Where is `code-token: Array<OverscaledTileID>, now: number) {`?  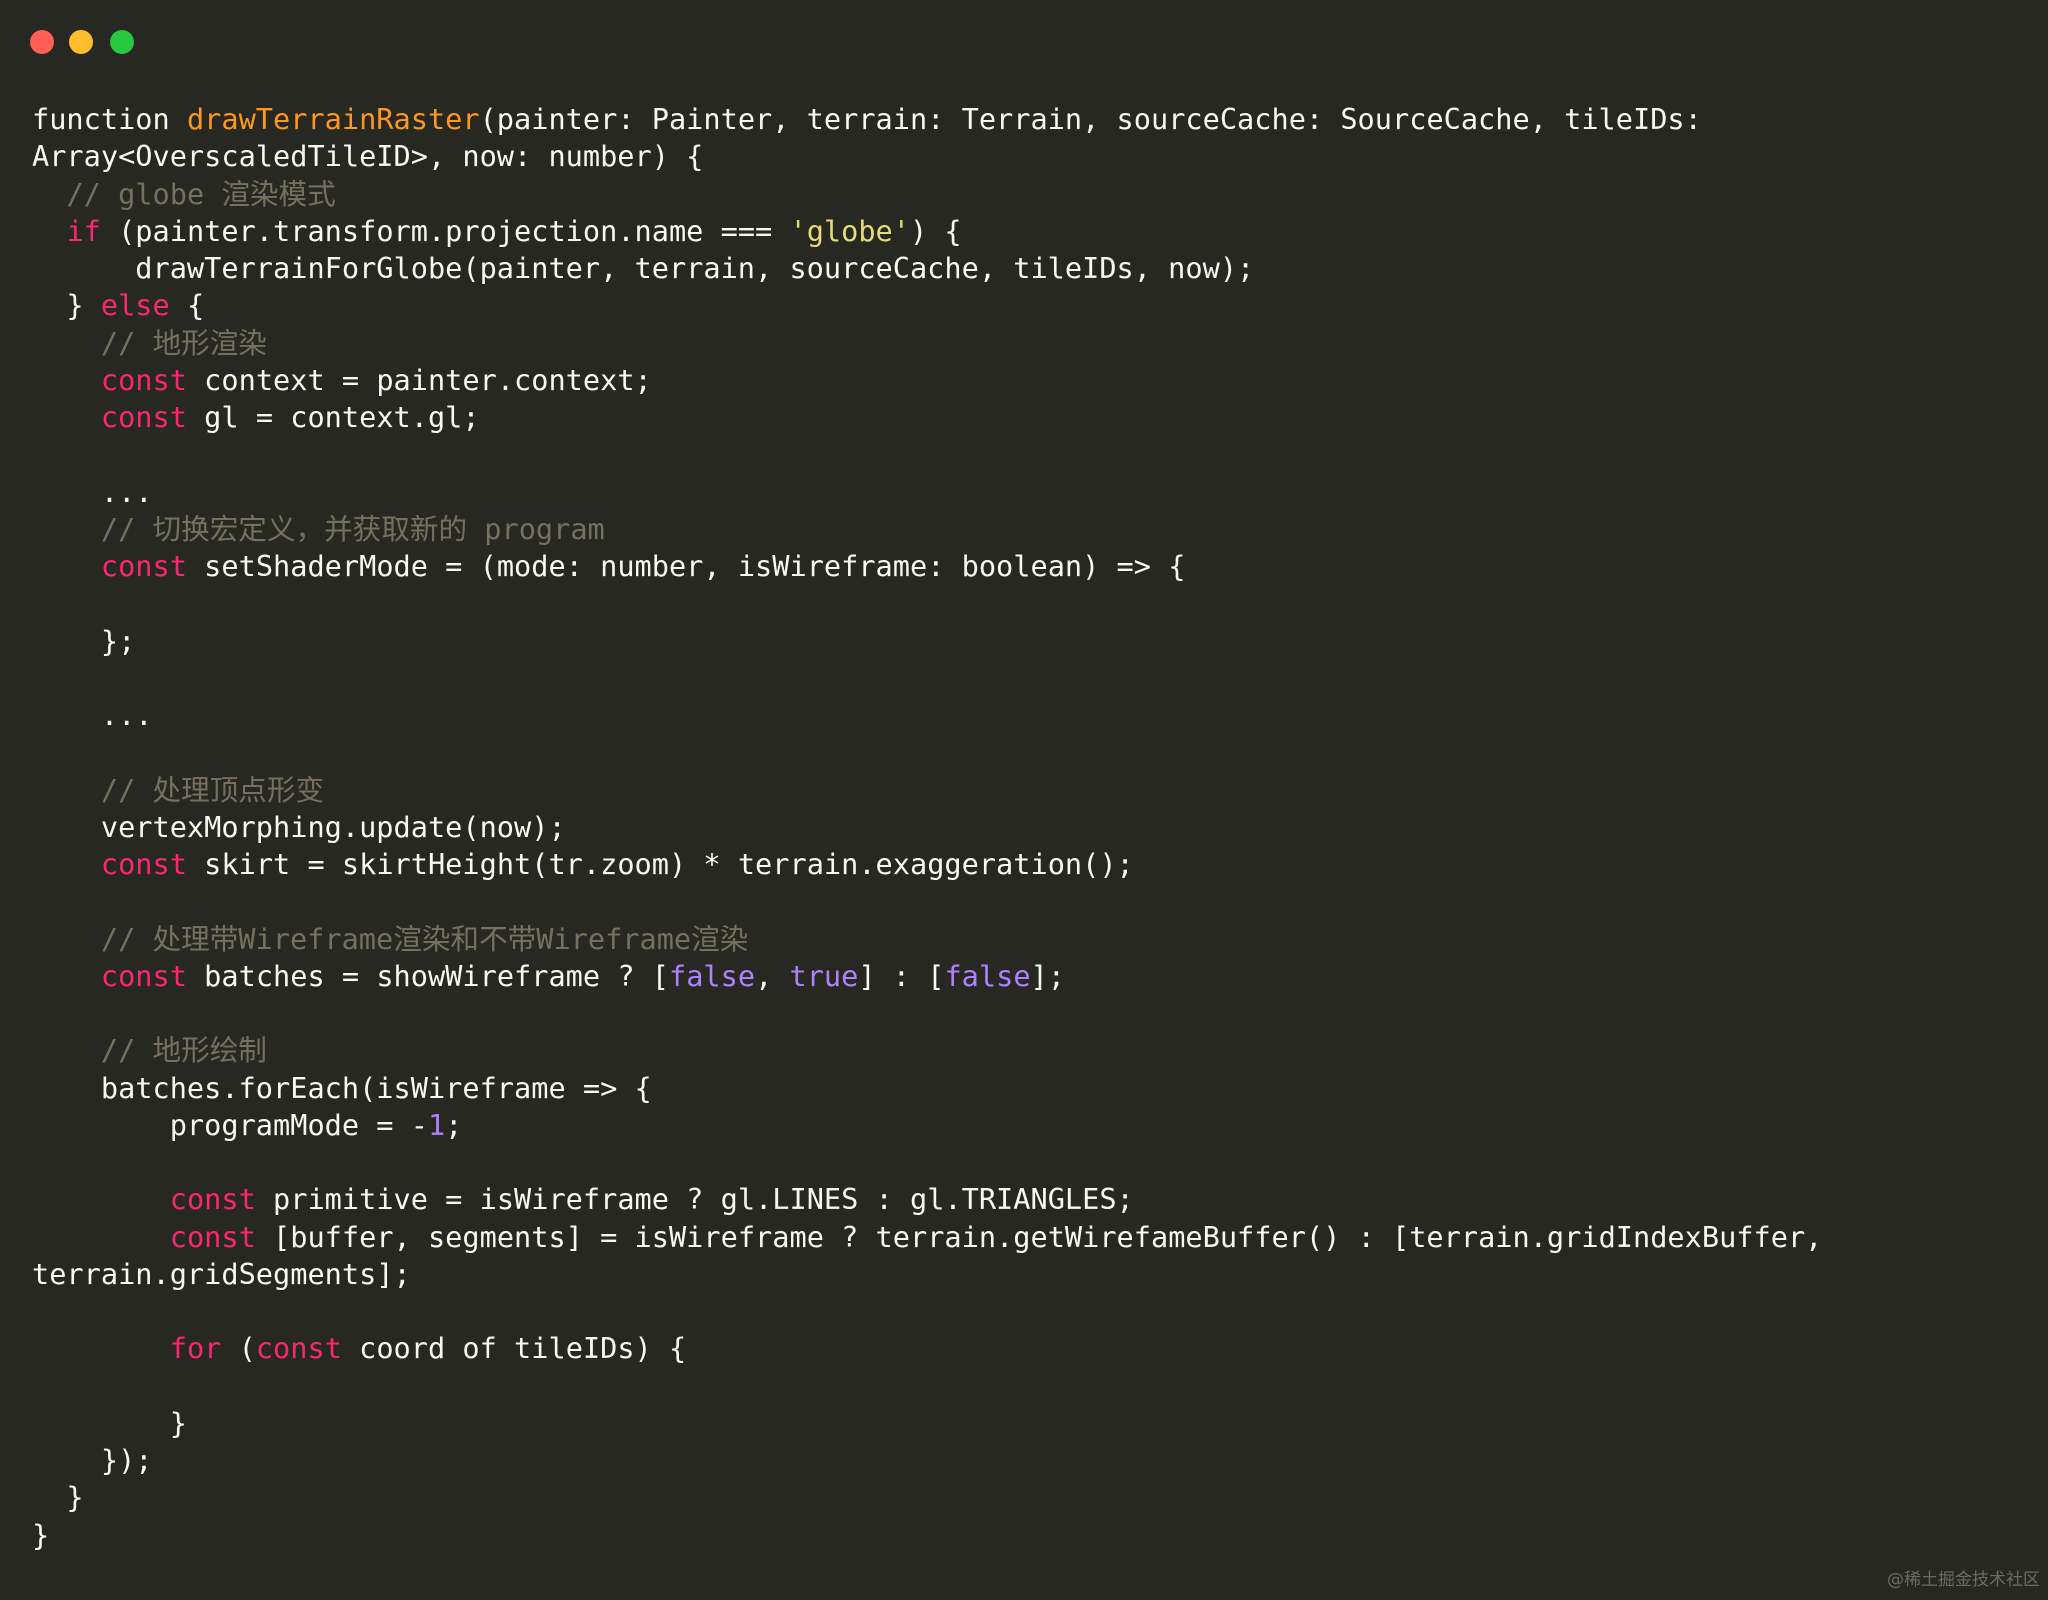
code-token: Array<OverscaledTileID>, now: number) { is located at coordinates (368, 156).